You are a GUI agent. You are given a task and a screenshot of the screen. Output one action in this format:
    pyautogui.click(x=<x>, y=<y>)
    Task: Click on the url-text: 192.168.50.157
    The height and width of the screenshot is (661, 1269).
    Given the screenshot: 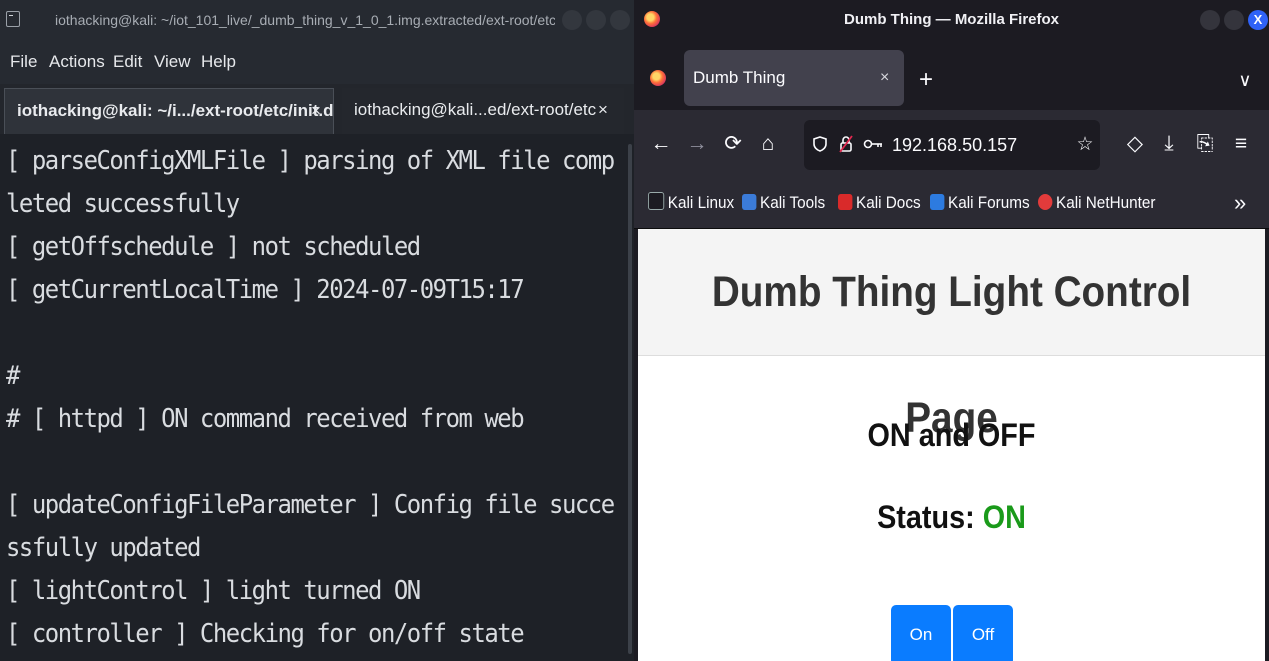 What is the action you would take?
    pyautogui.click(x=954, y=145)
    